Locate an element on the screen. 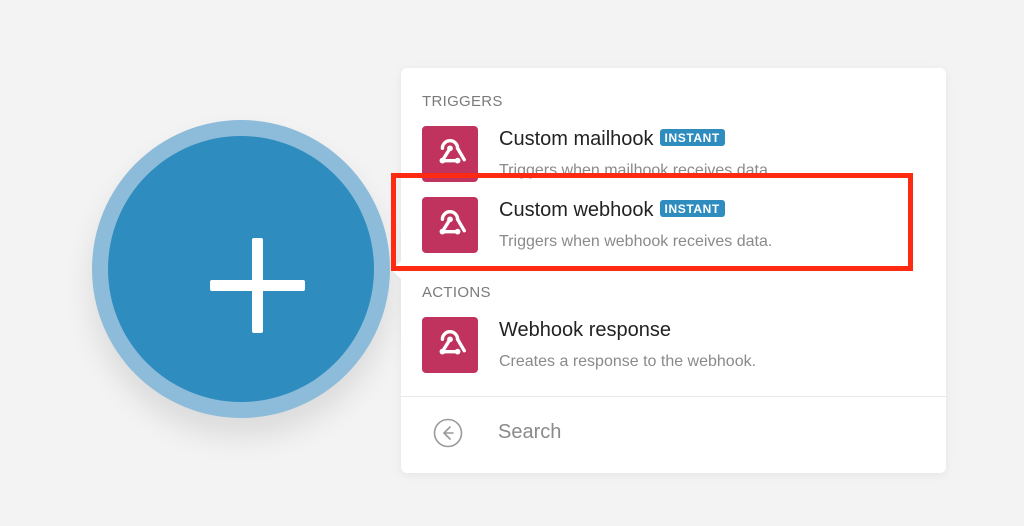  search-row is located at coordinates (673, 435).